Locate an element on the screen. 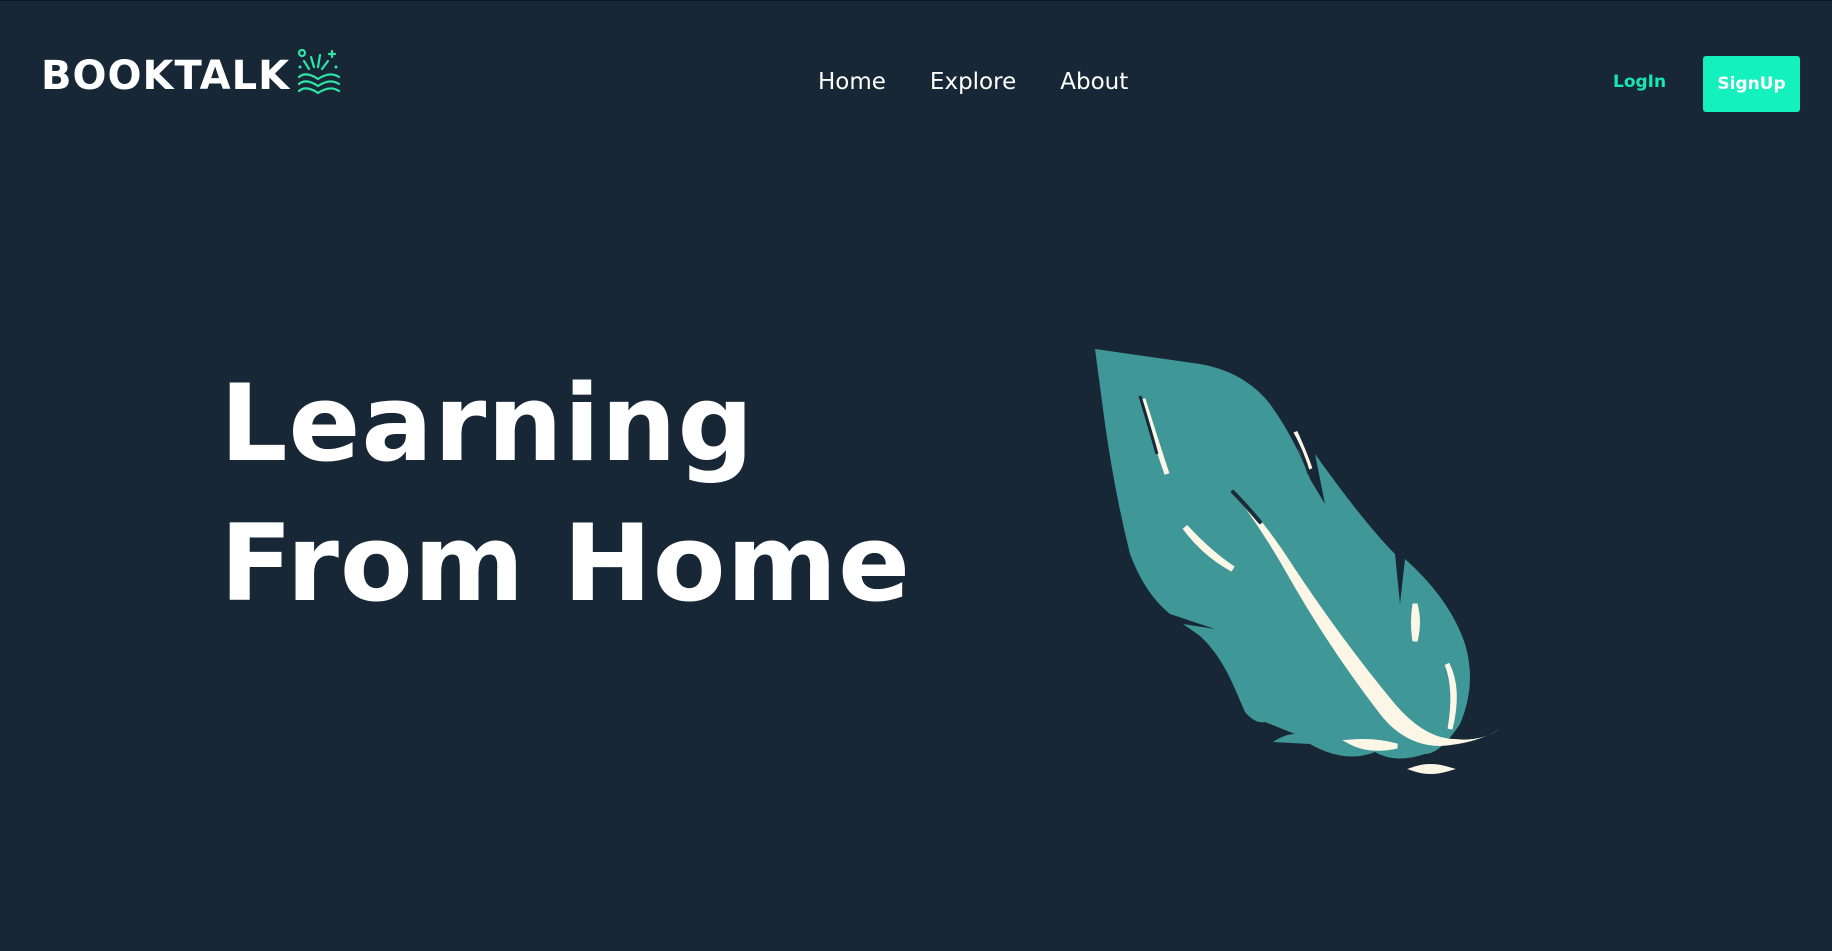 The height and width of the screenshot is (951, 1832). brand-logo: BOOKTALK is located at coordinates (191, 73).